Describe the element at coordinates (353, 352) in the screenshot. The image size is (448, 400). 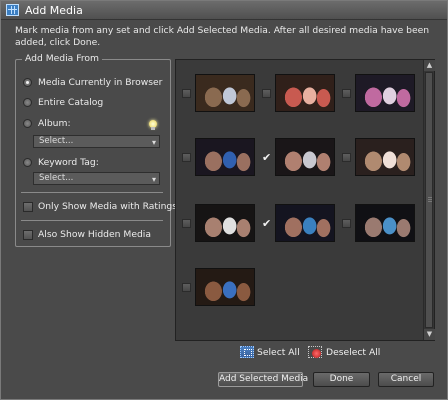
I see `deselect-all-link: Deselect All` at that location.